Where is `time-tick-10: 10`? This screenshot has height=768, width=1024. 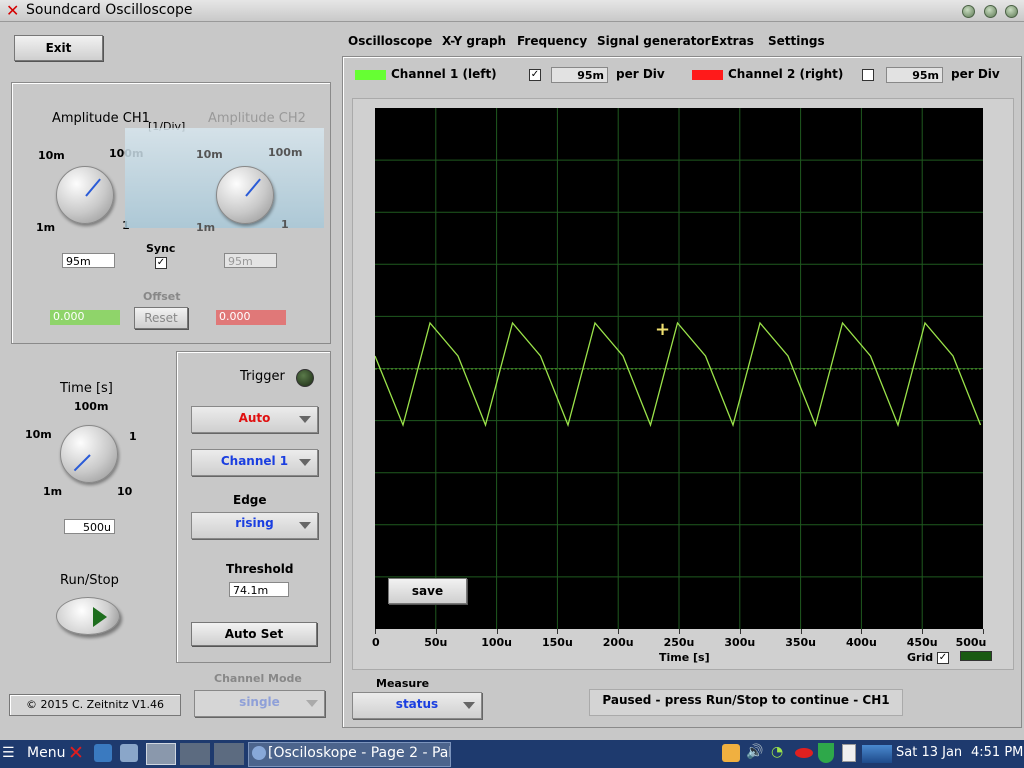 time-tick-10: 10 is located at coordinates (125, 491).